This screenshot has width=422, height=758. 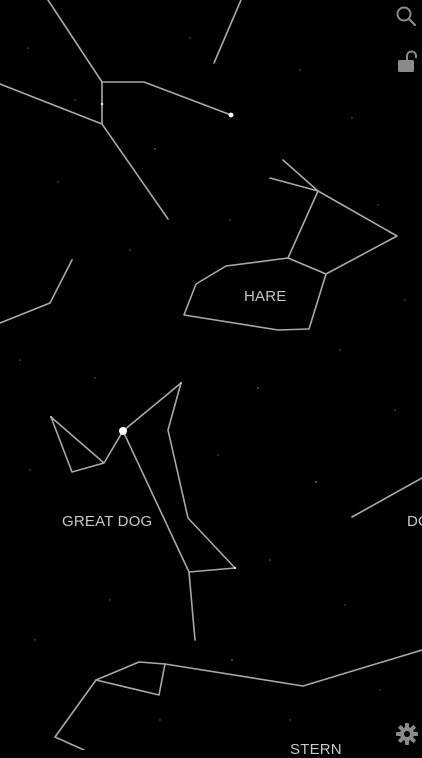 What do you see at coordinates (265, 296) in the screenshot?
I see `label-hare: HARE` at bounding box center [265, 296].